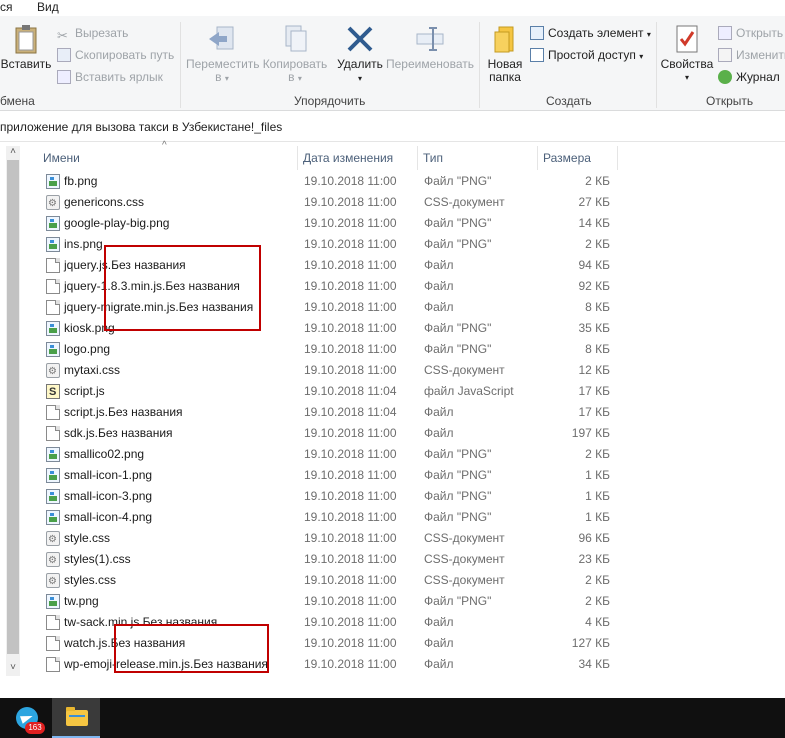 This screenshot has width=785, height=738. Describe the element at coordinates (594, 559) in the screenshot. I see `file-size: 23 КБ` at that location.